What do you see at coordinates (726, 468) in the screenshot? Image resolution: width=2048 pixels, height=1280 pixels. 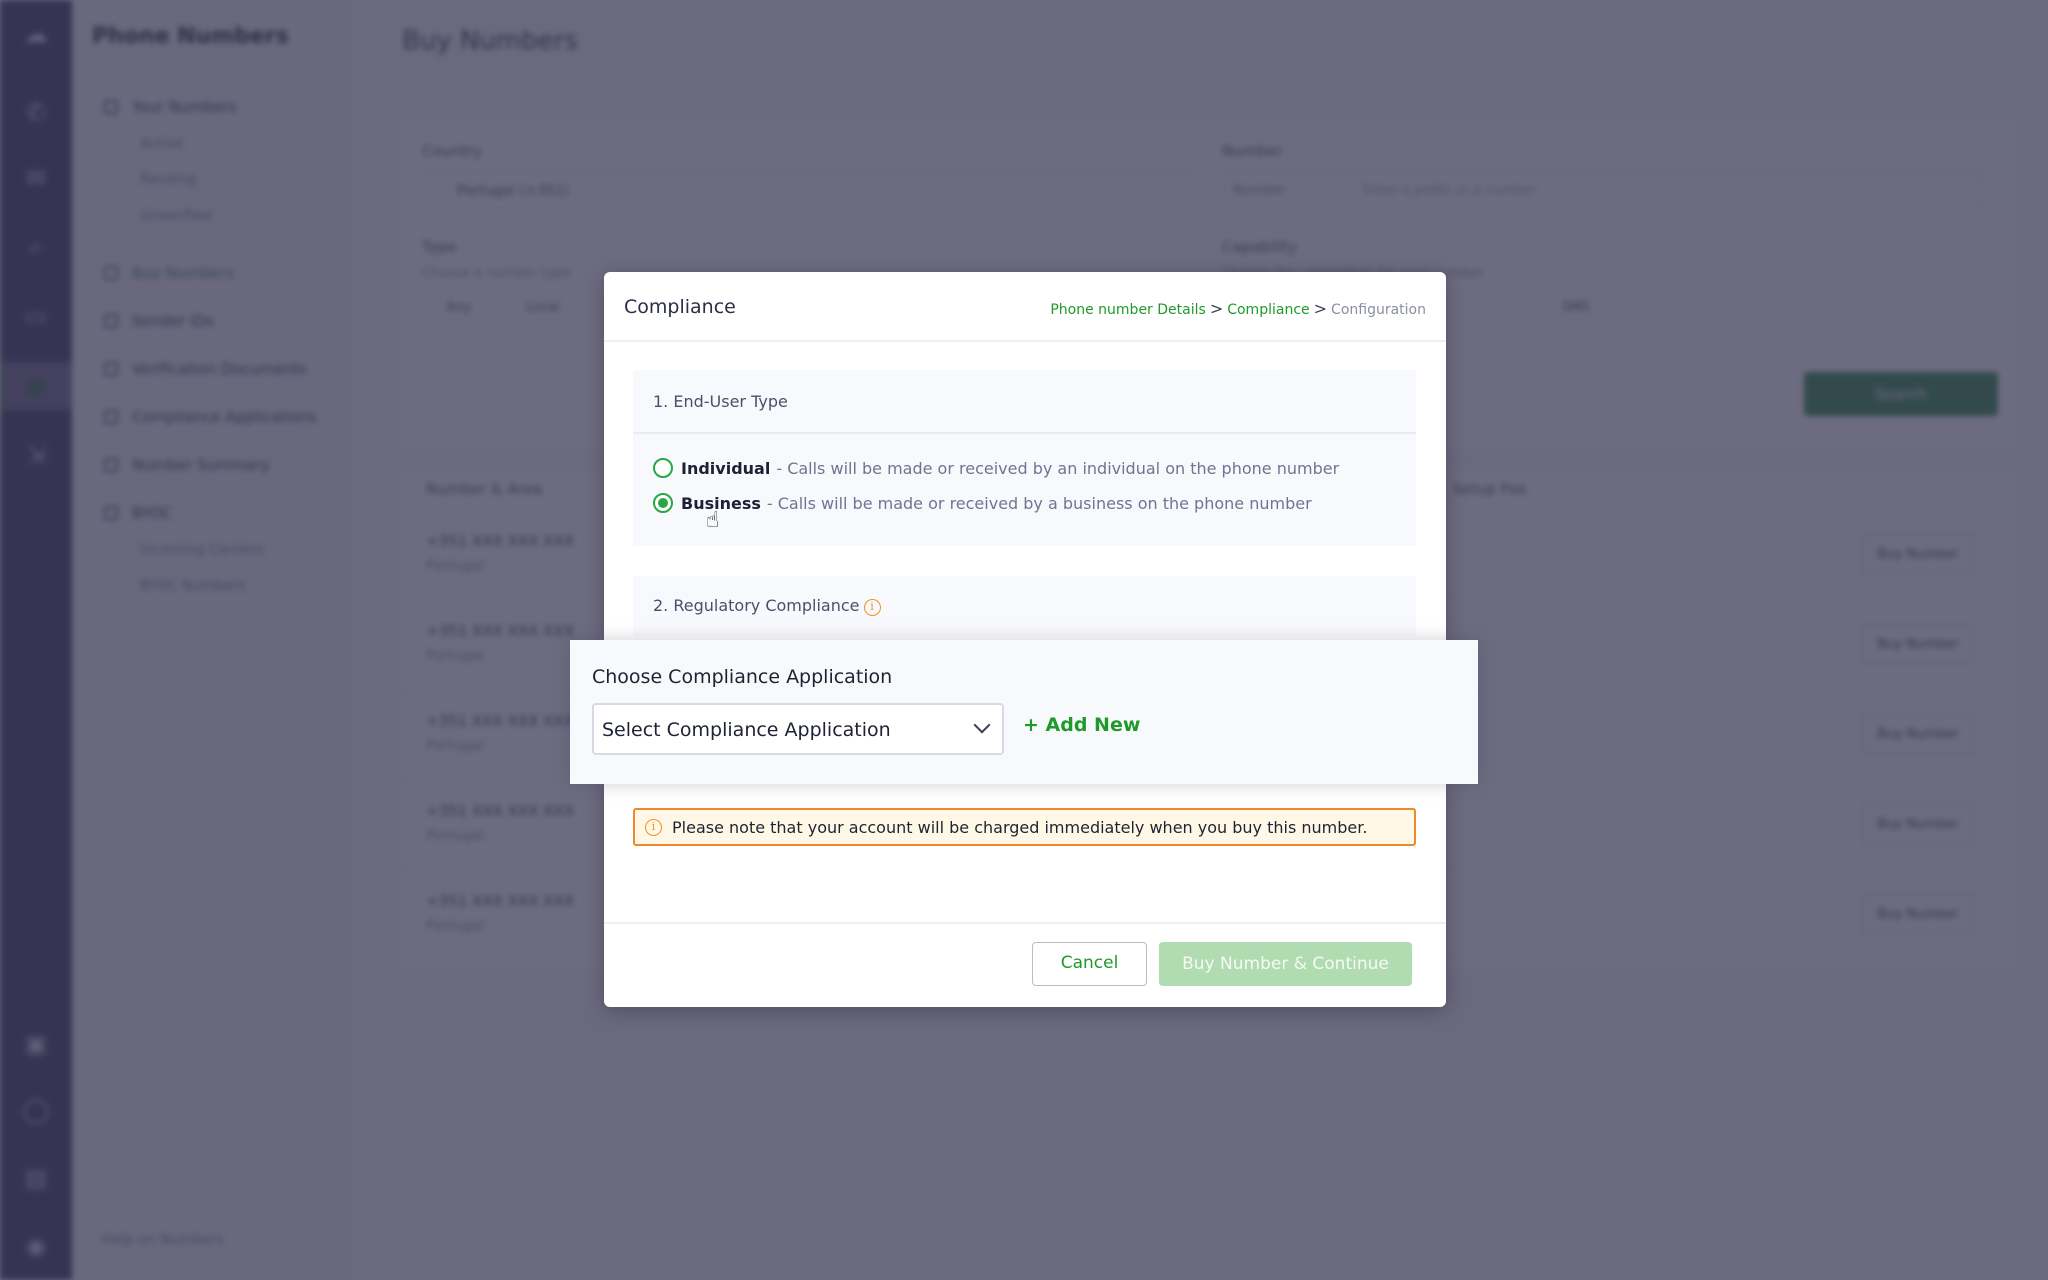 I see `option-name: Individual` at bounding box center [726, 468].